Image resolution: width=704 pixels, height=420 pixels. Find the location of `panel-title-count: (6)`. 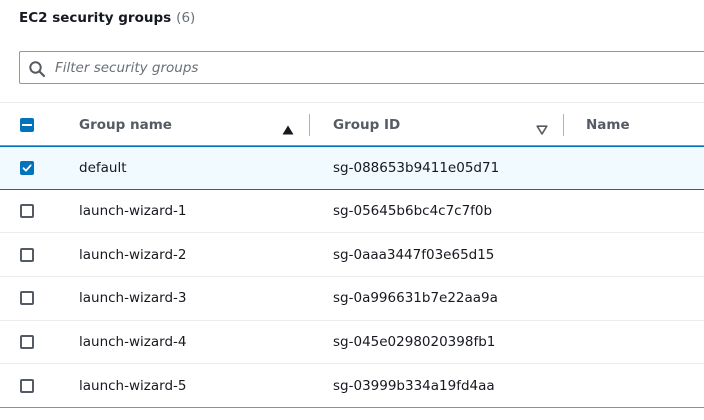

panel-title-count: (6) is located at coordinates (186, 18).